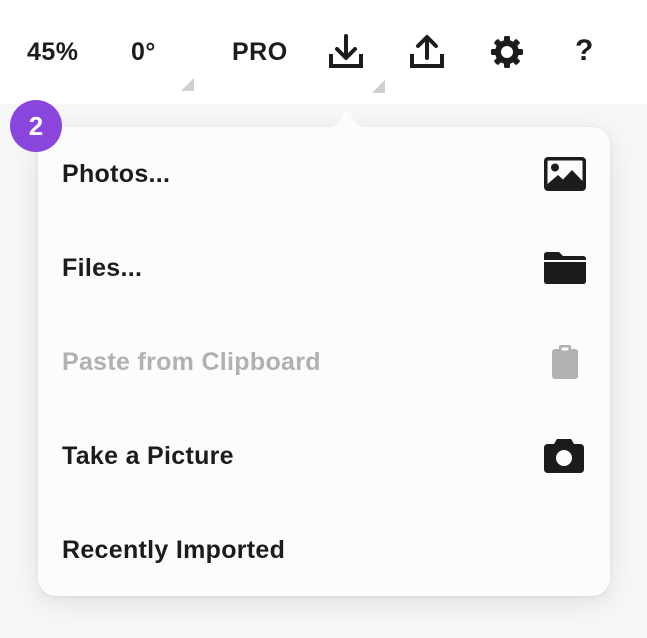 Image resolution: width=647 pixels, height=638 pixels. Describe the element at coordinates (148, 456) in the screenshot. I see `menu-item-label: Take a Picture` at that location.